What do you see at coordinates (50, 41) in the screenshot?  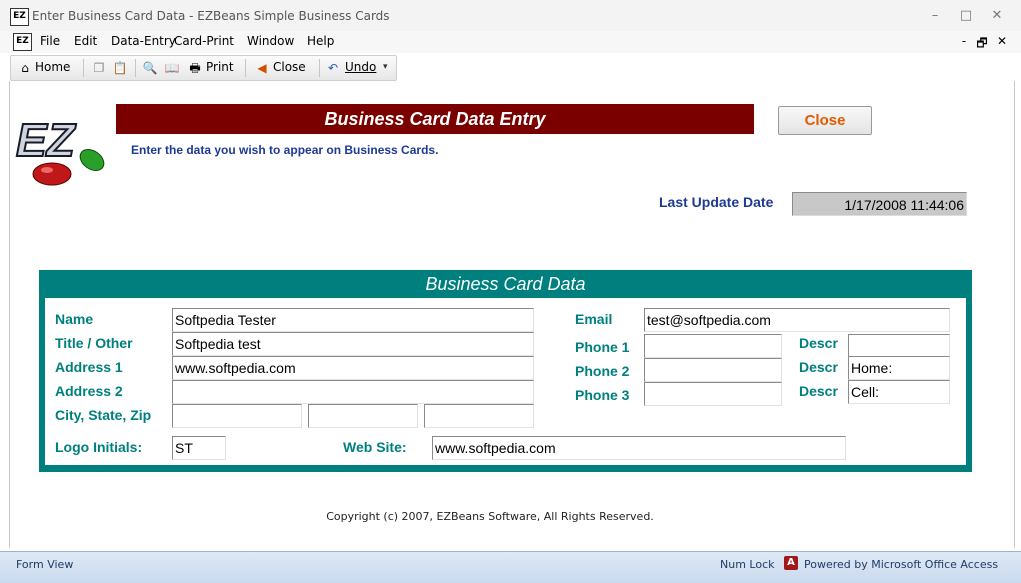 I see `menu-file: File` at bounding box center [50, 41].